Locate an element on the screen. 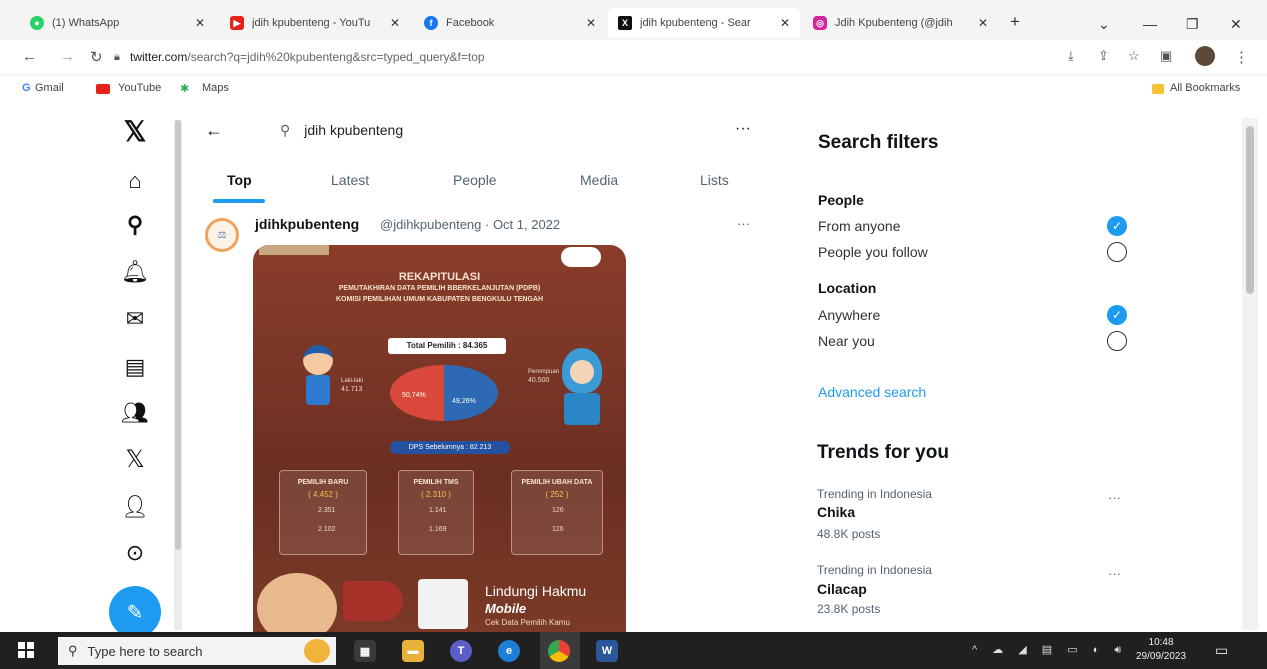 The width and height of the screenshot is (1267, 669). radio-anywhere: ✓ is located at coordinates (1117, 315).